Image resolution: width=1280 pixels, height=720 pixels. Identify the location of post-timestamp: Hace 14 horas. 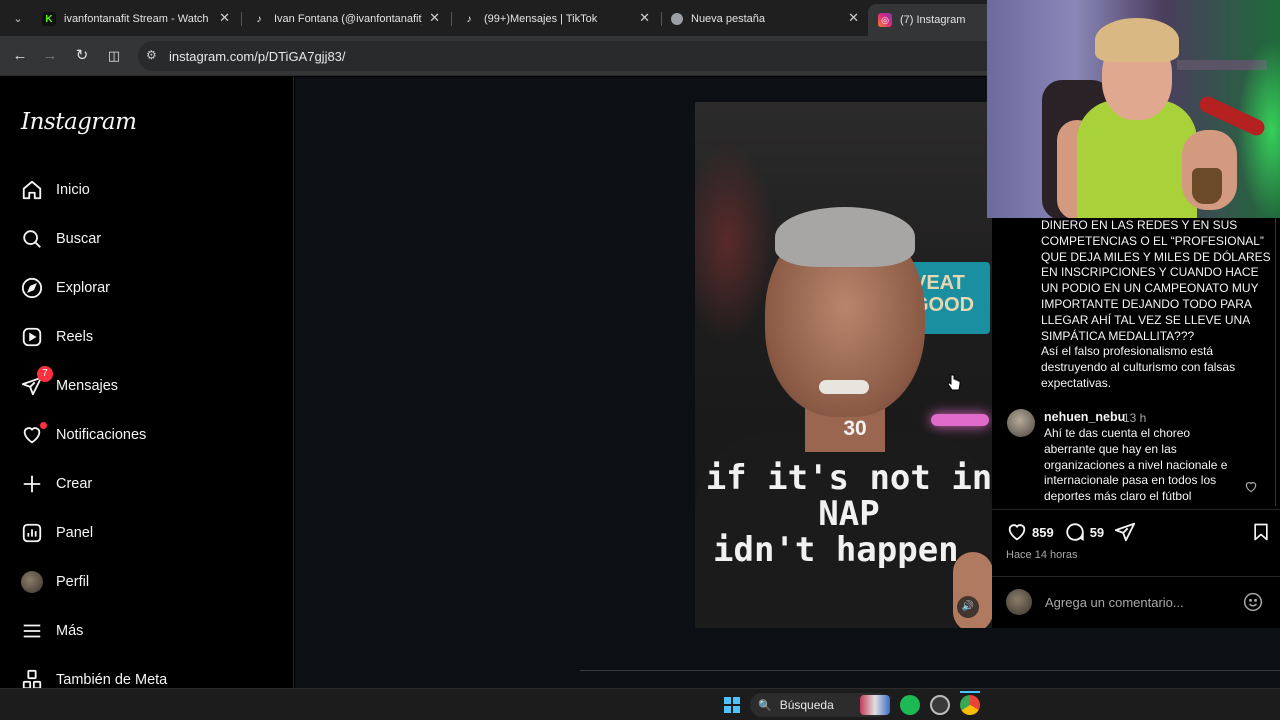
(1042, 555).